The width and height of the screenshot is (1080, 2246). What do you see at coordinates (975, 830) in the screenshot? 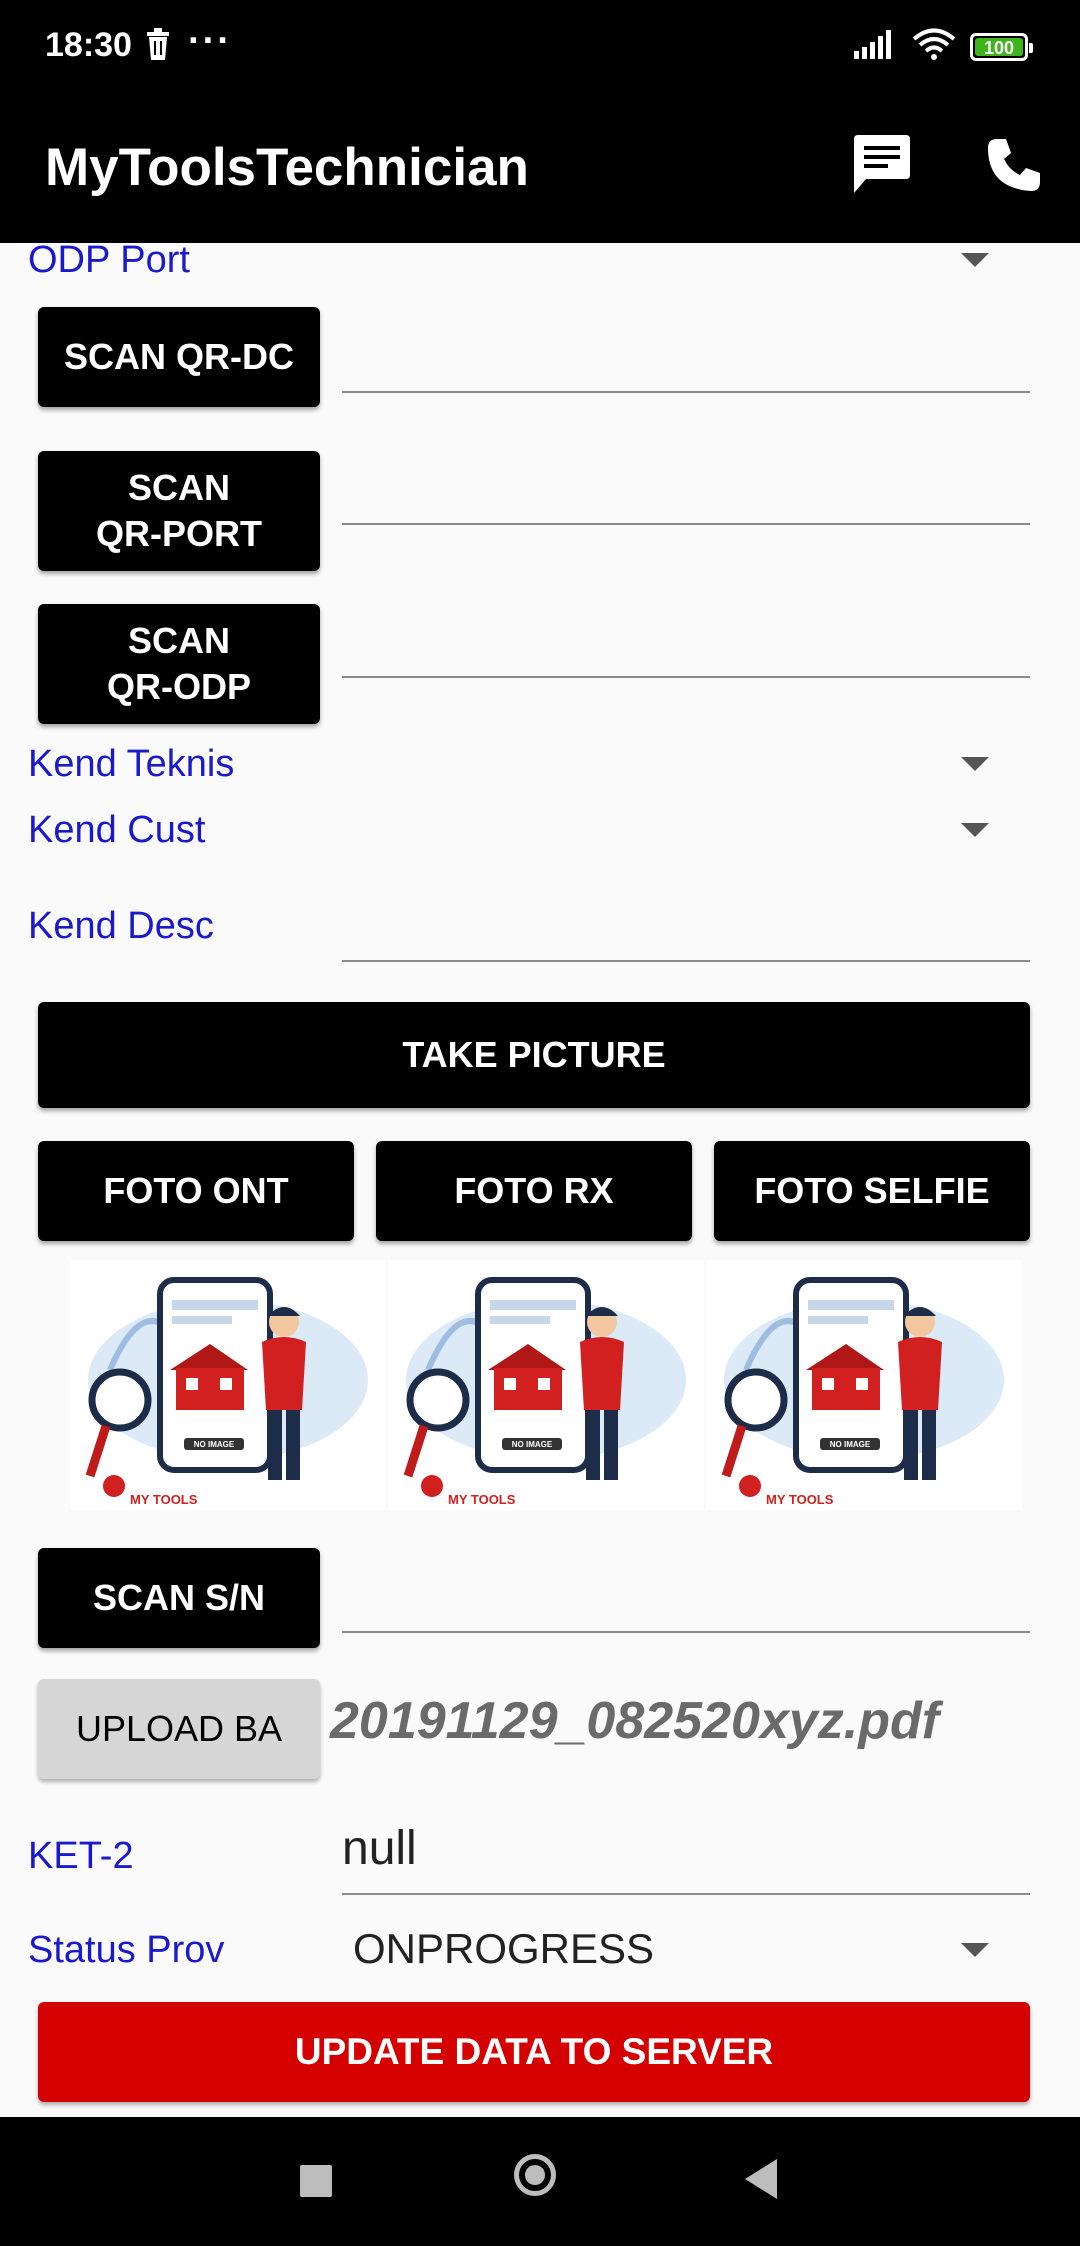
I see `kend-cust-dropdown-arrow-icon` at bounding box center [975, 830].